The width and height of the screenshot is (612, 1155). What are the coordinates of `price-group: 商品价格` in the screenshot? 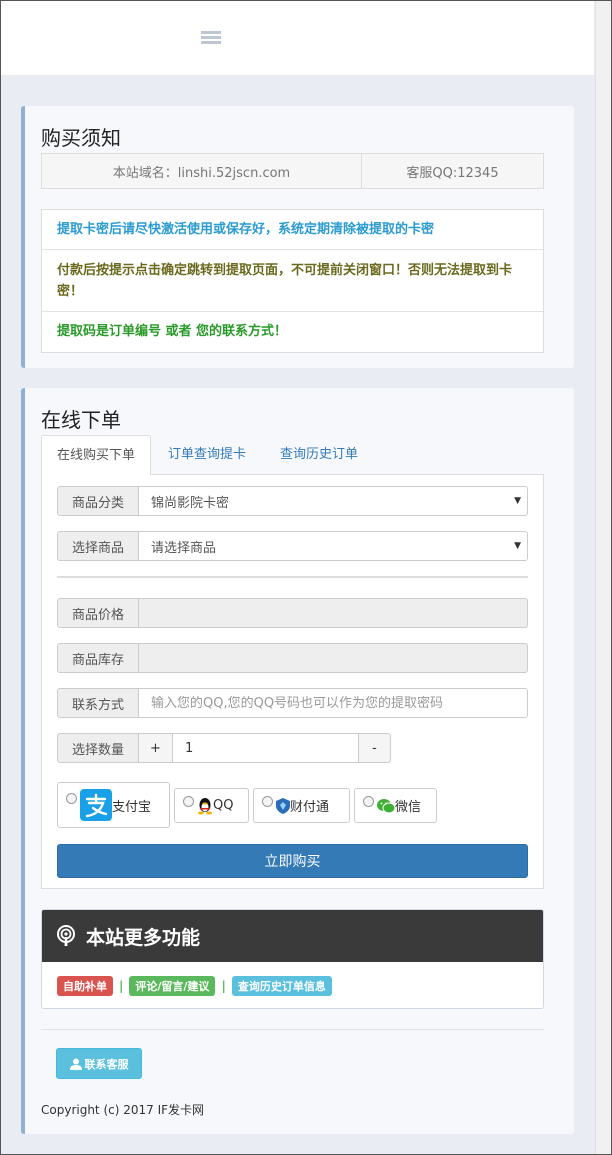 It's located at (292, 613).